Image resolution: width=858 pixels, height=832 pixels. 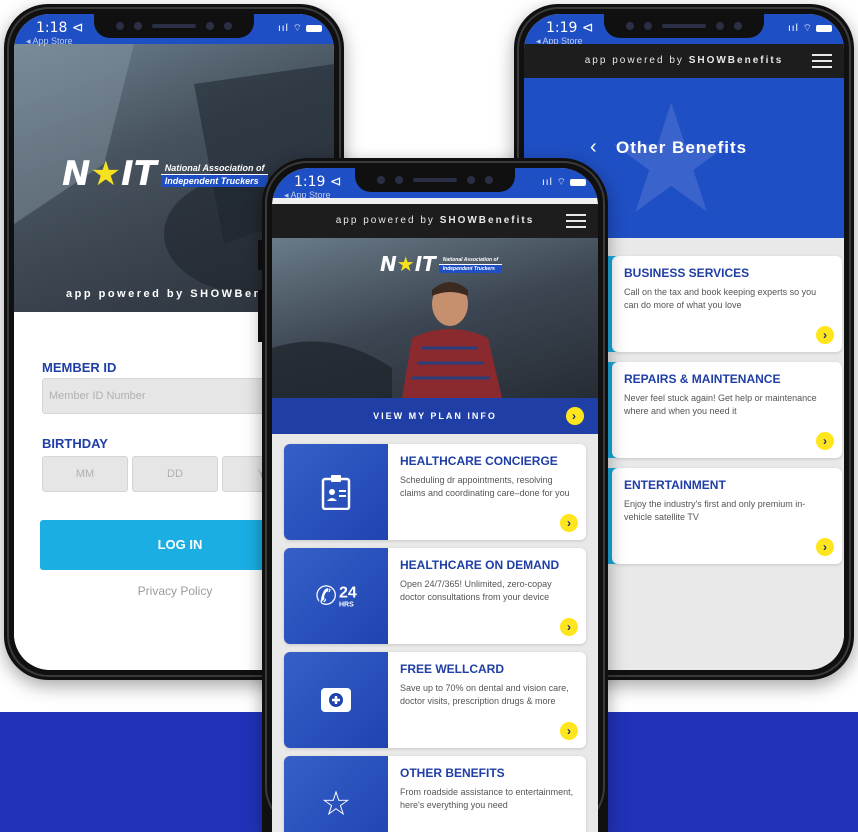 What do you see at coordinates (682, 147) in the screenshot?
I see `page-title: Other Benefits` at bounding box center [682, 147].